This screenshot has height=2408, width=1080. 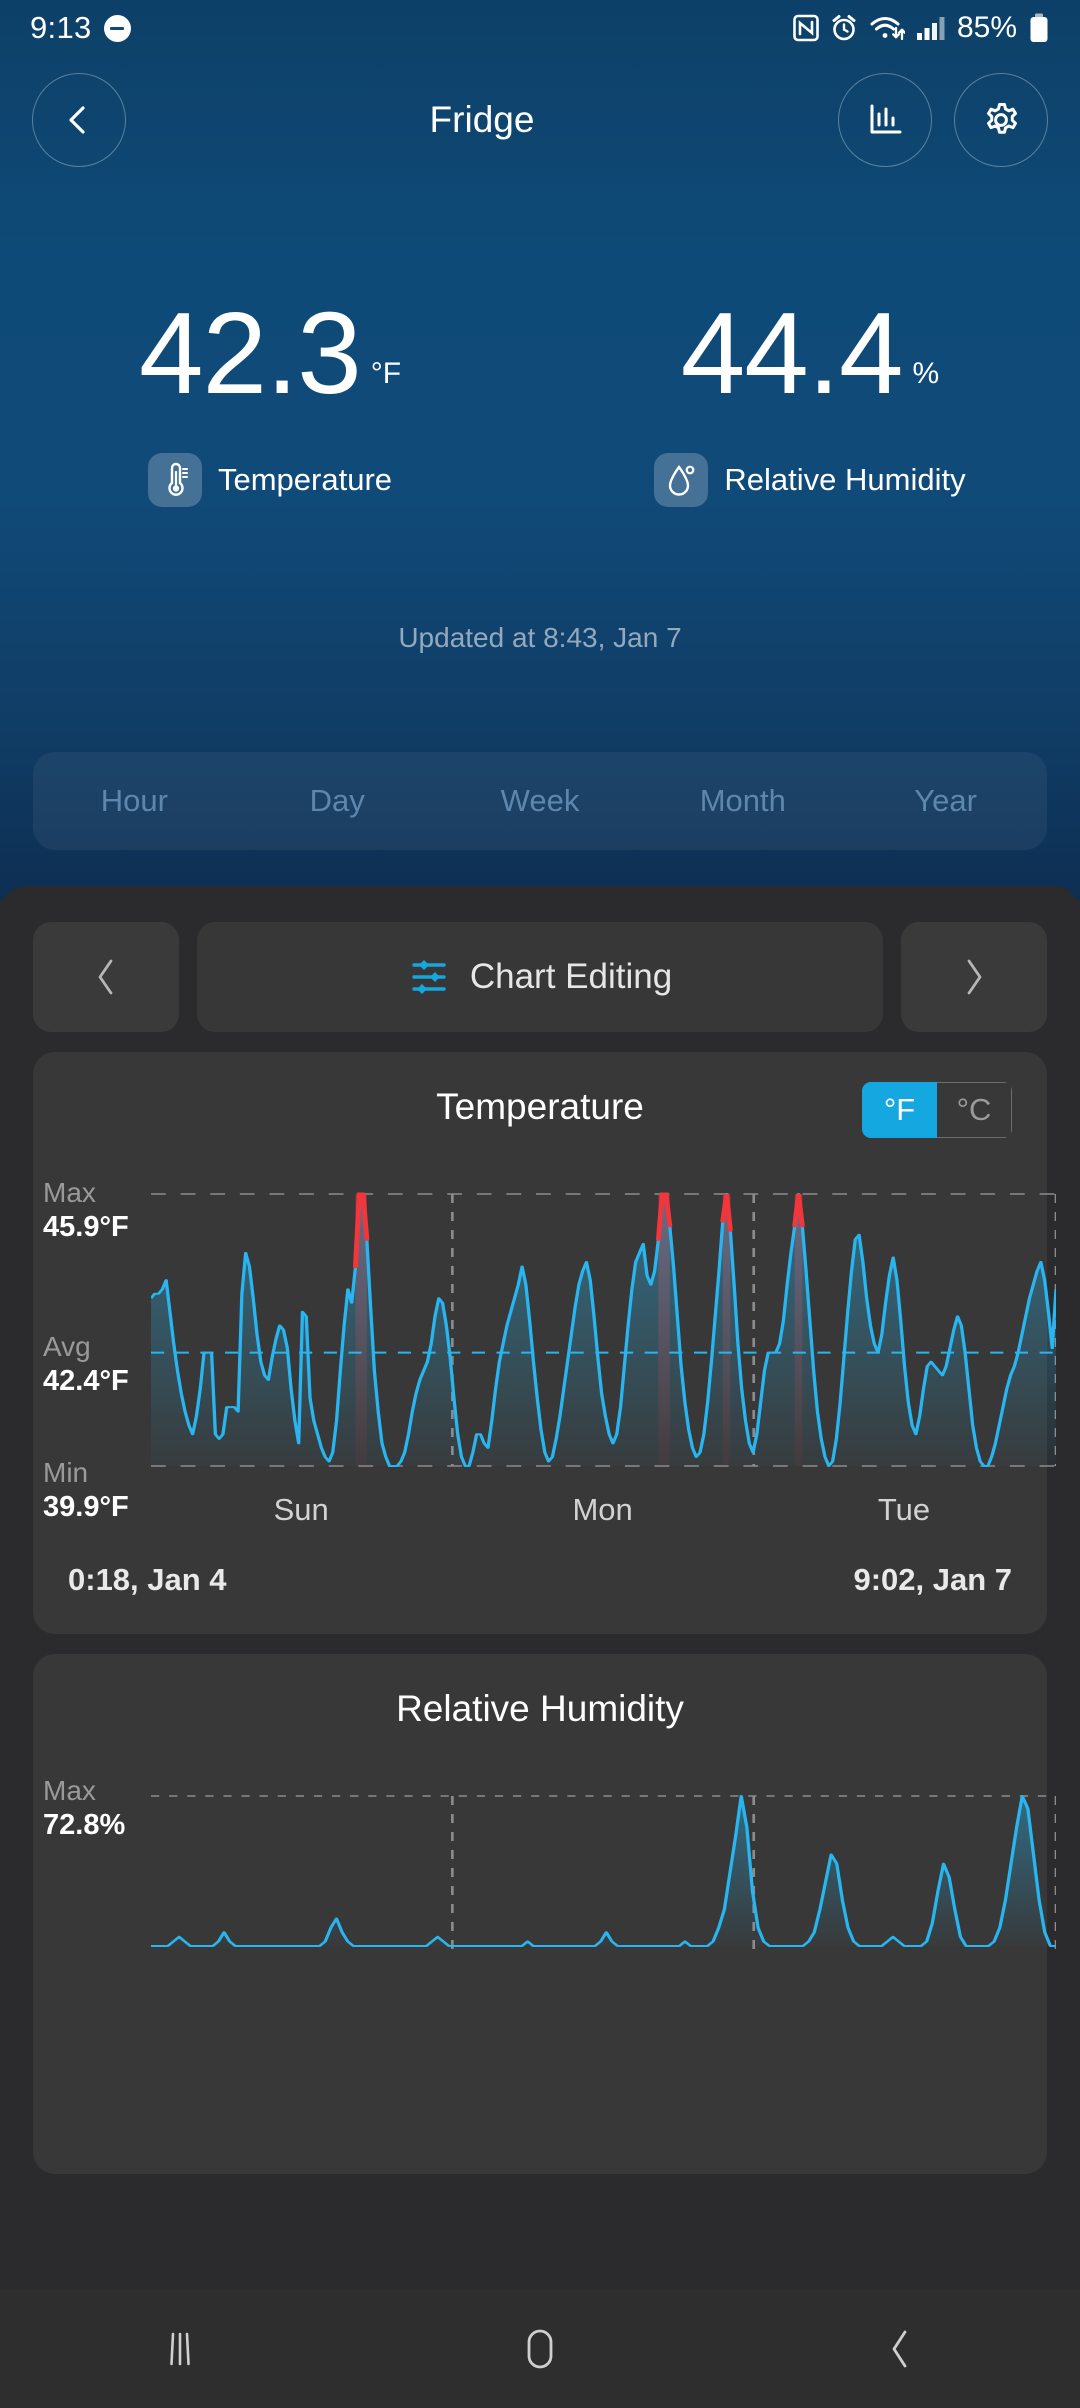 I want to click on home-icon, so click(x=540, y=2349).